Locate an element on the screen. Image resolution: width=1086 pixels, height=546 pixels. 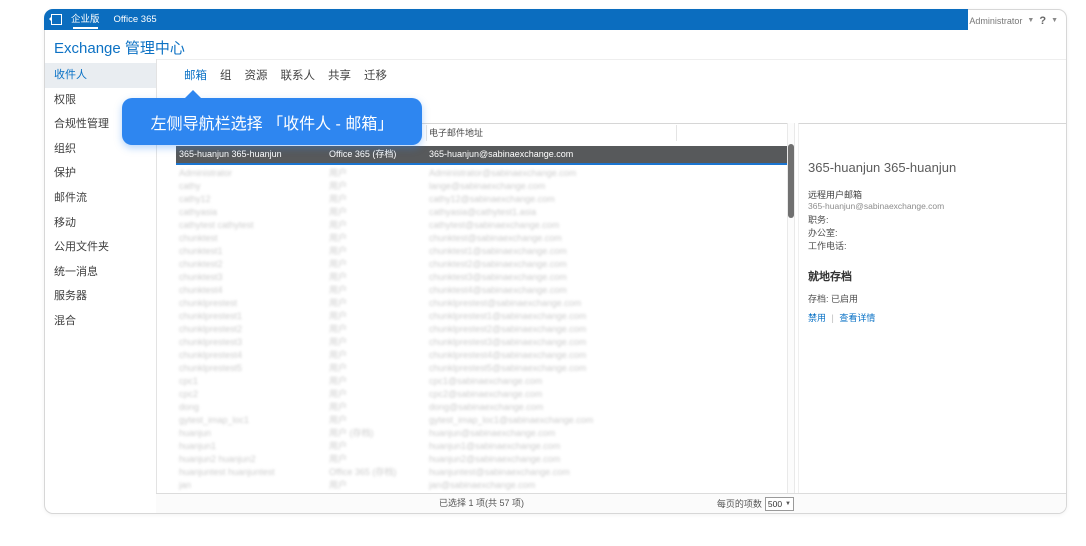
suite-brand-tab: 企业版 is located at coordinates (85, 19).